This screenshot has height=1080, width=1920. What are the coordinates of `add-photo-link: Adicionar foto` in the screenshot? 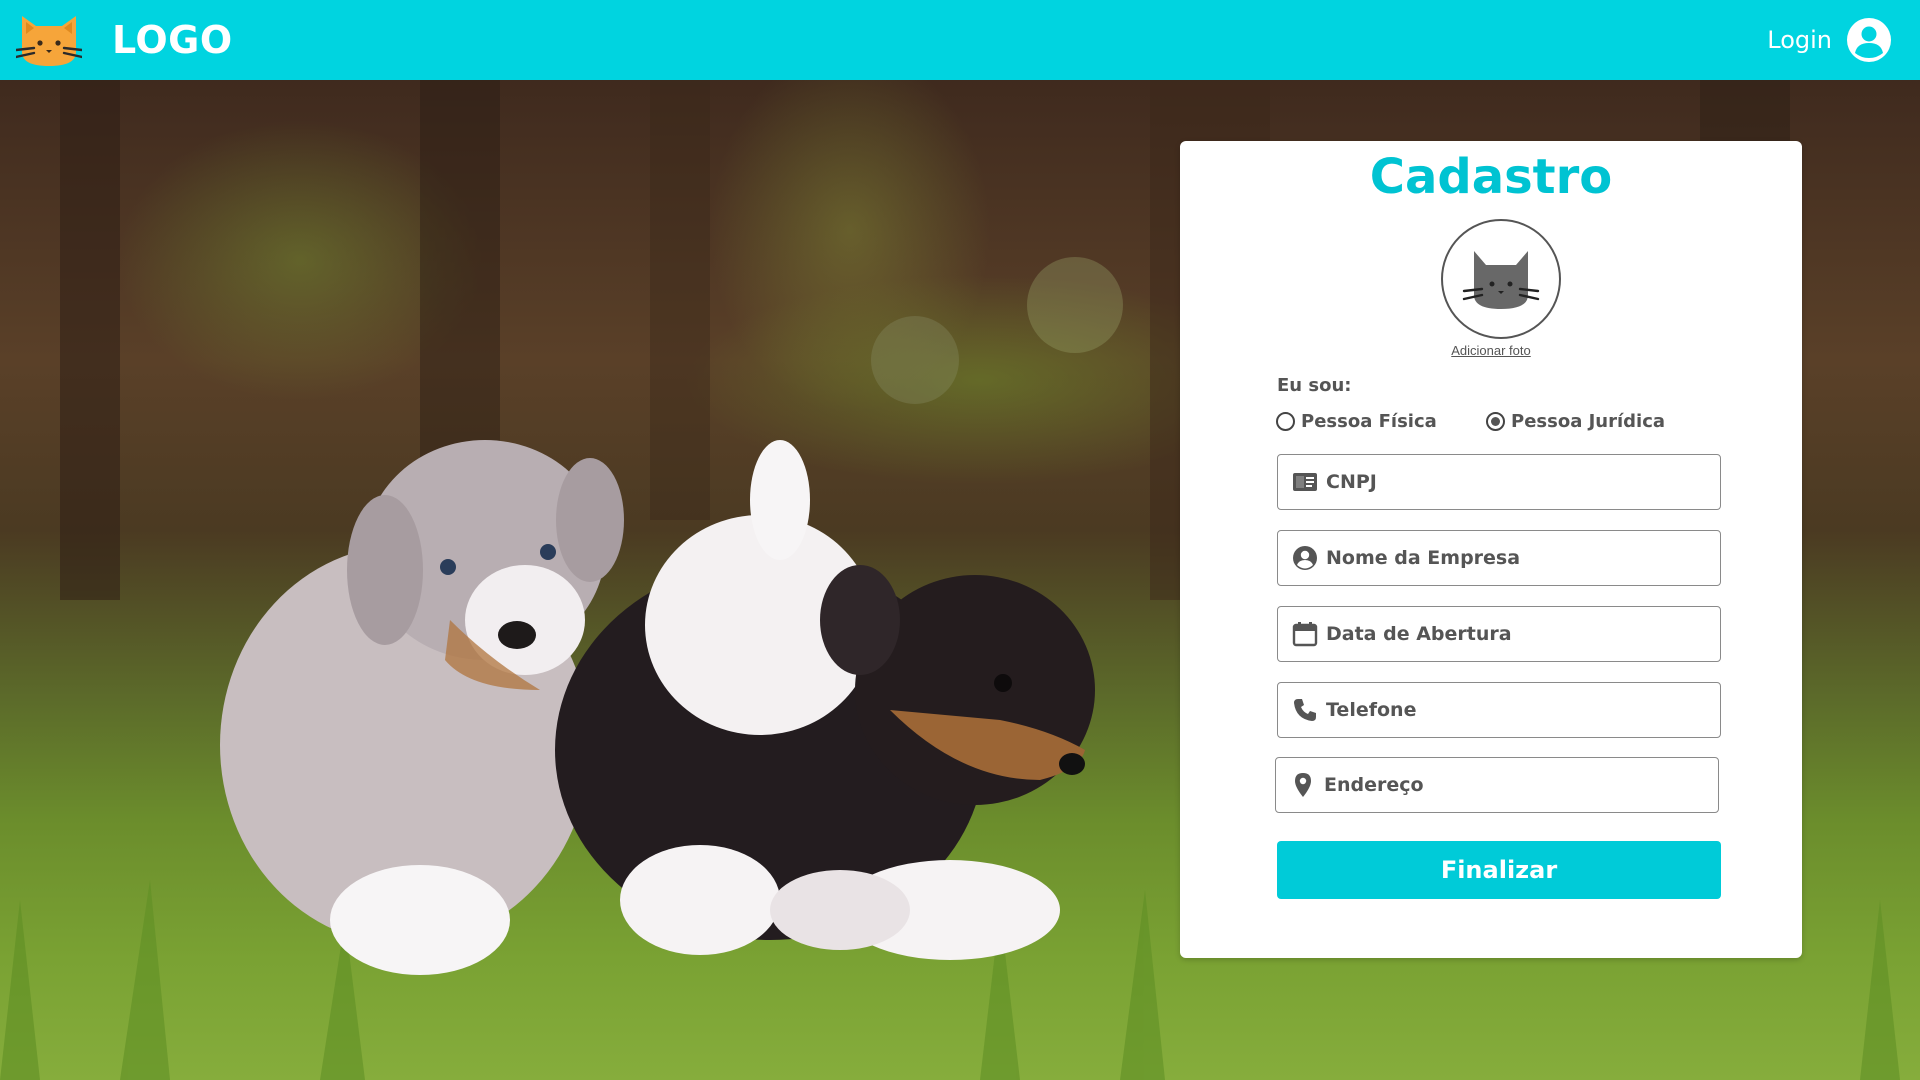 It's located at (1491, 350).